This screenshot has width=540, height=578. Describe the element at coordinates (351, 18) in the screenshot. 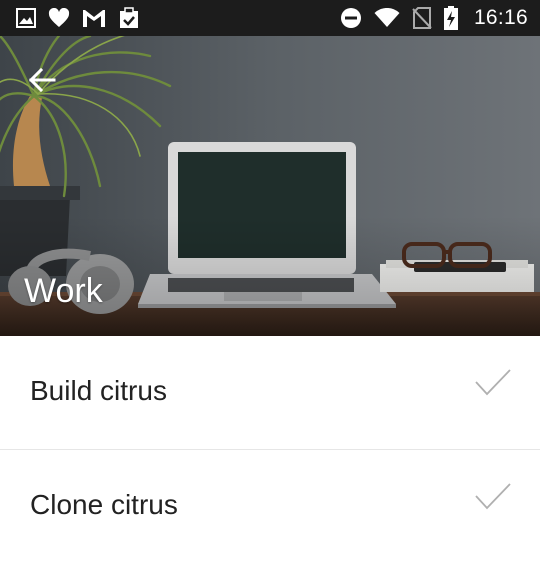

I see `do-not-disturb-icon` at that location.